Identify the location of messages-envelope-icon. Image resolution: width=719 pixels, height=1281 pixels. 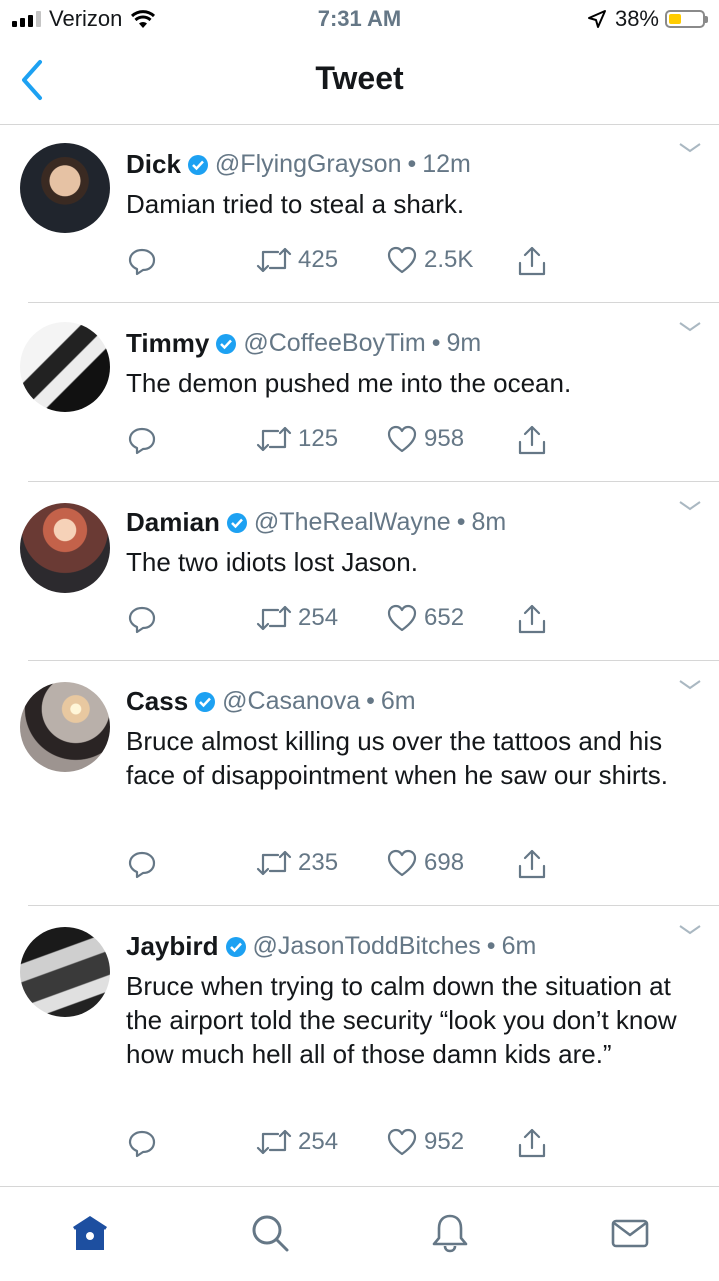
(630, 1233).